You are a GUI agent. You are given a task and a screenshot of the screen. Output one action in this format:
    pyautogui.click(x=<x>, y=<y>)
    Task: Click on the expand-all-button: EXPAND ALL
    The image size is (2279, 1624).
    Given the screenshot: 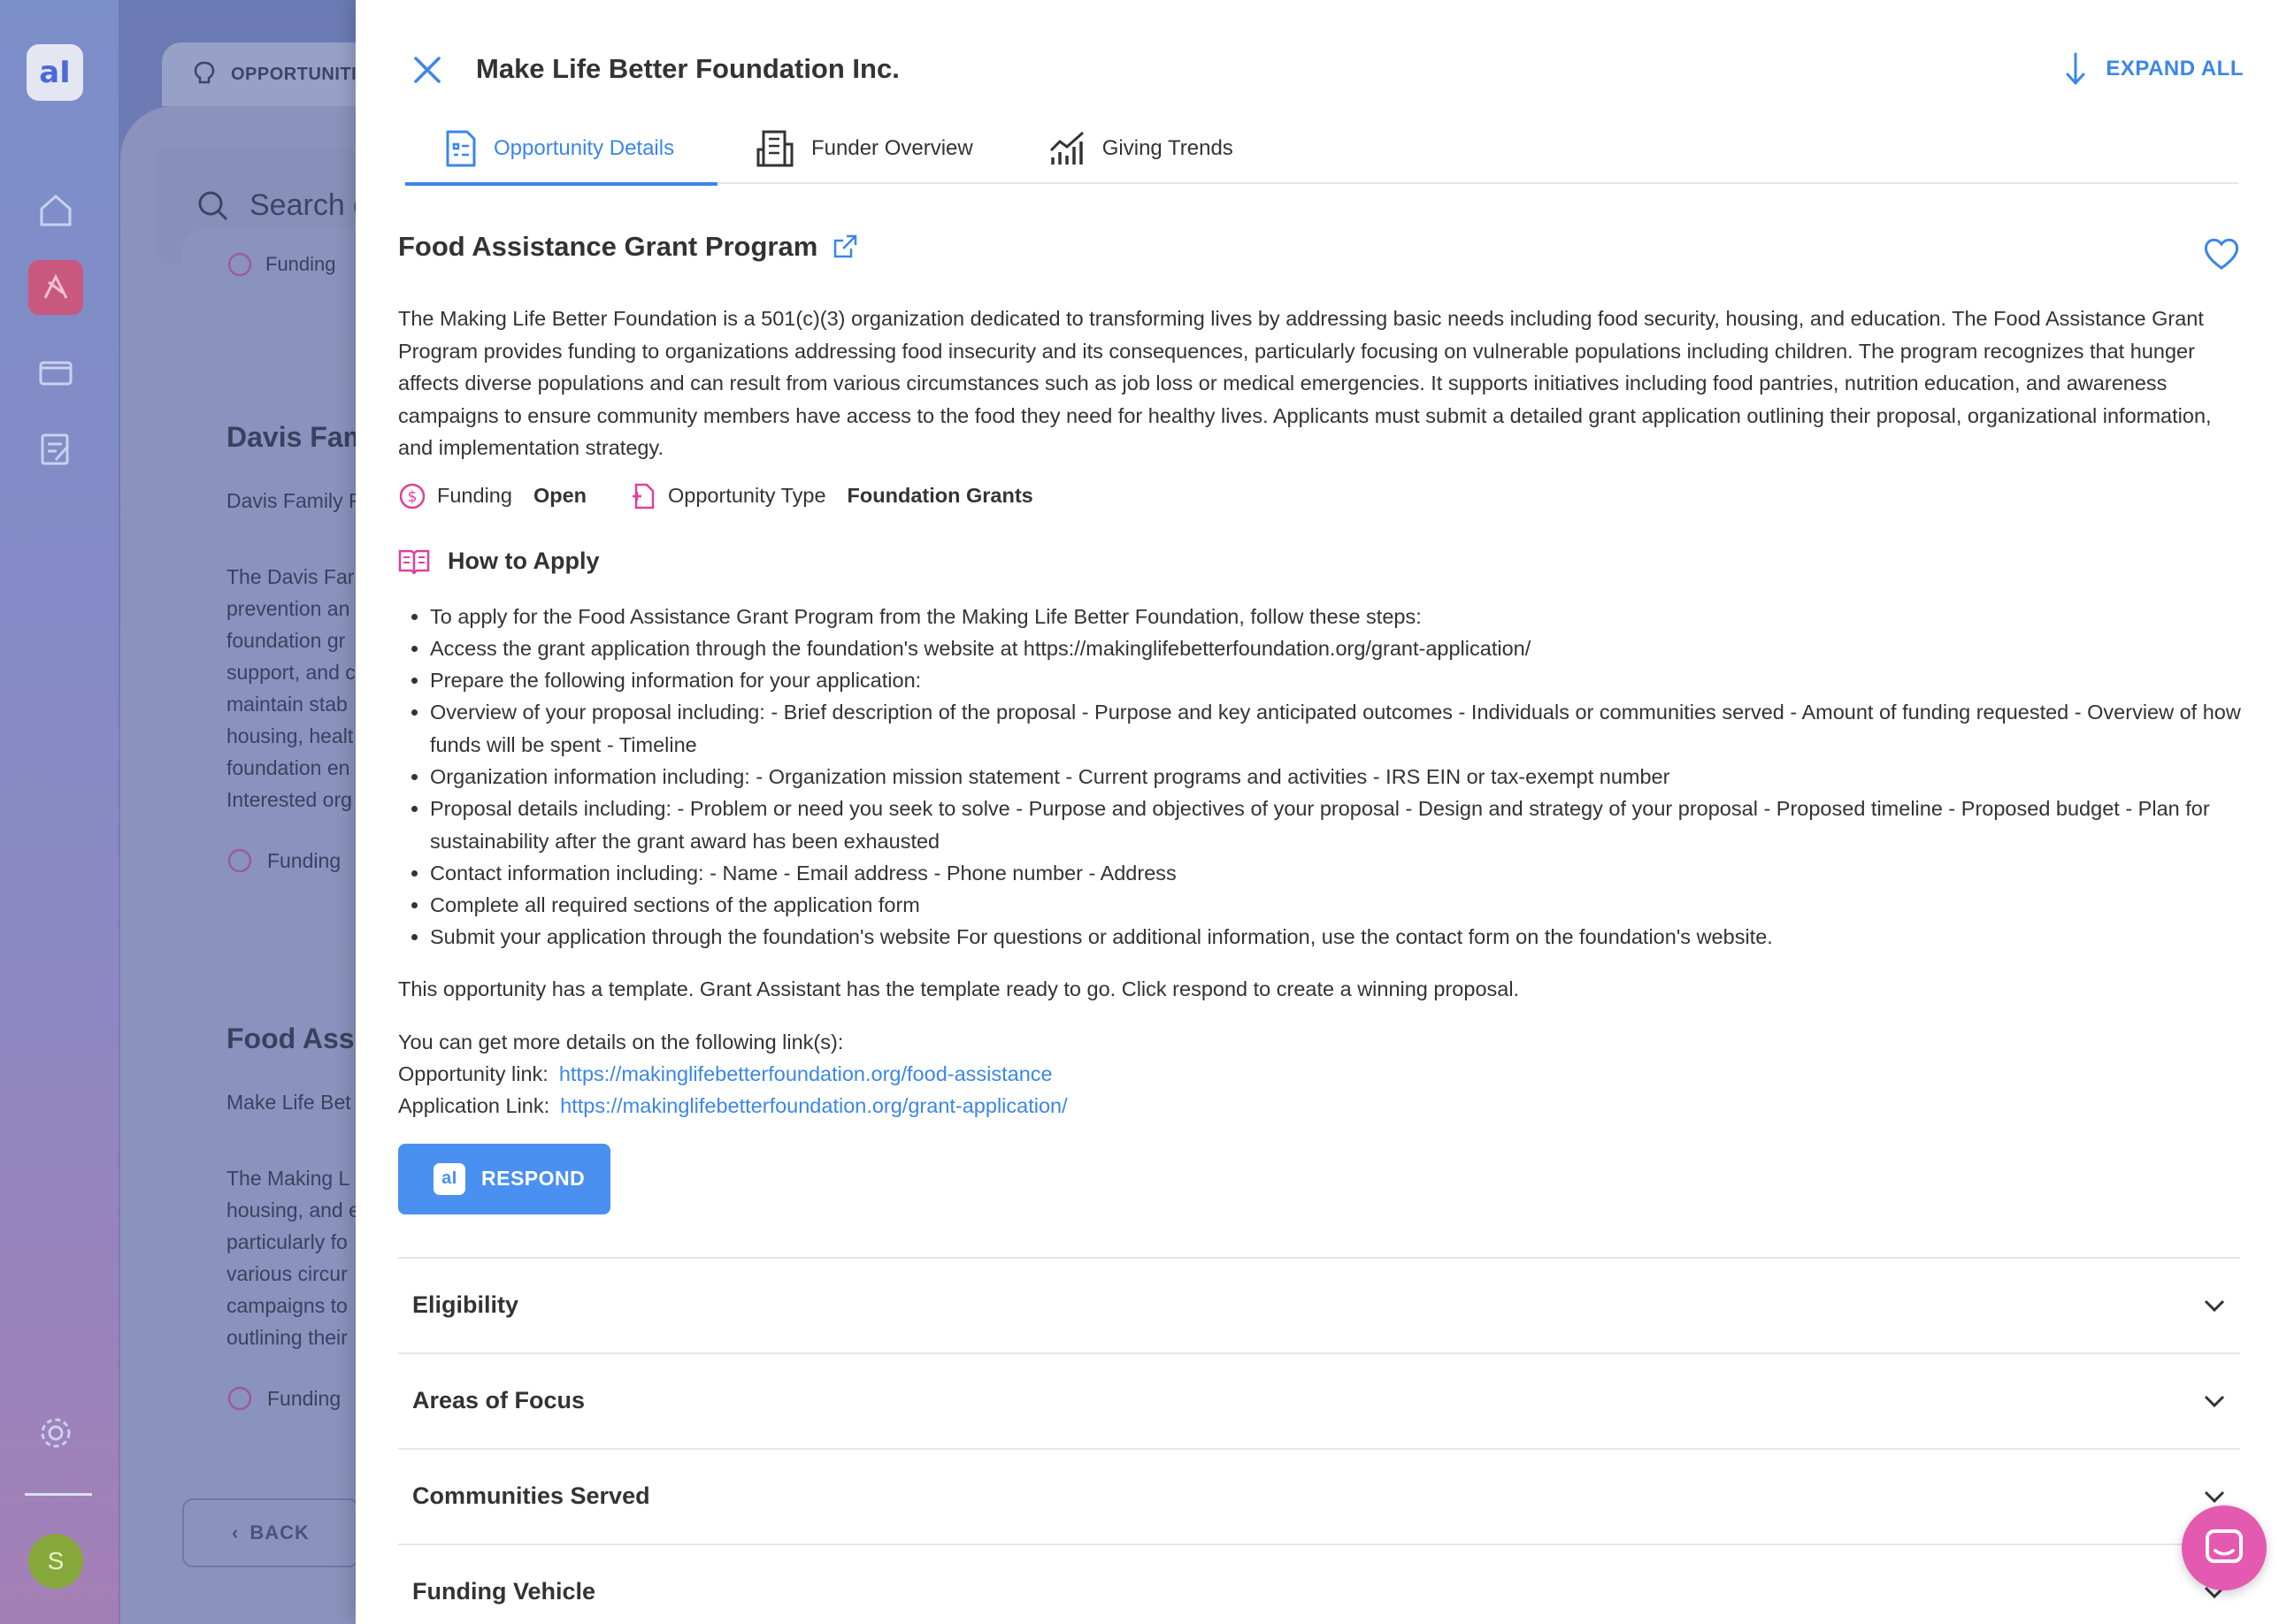 What is the action you would take?
    pyautogui.click(x=2154, y=69)
    